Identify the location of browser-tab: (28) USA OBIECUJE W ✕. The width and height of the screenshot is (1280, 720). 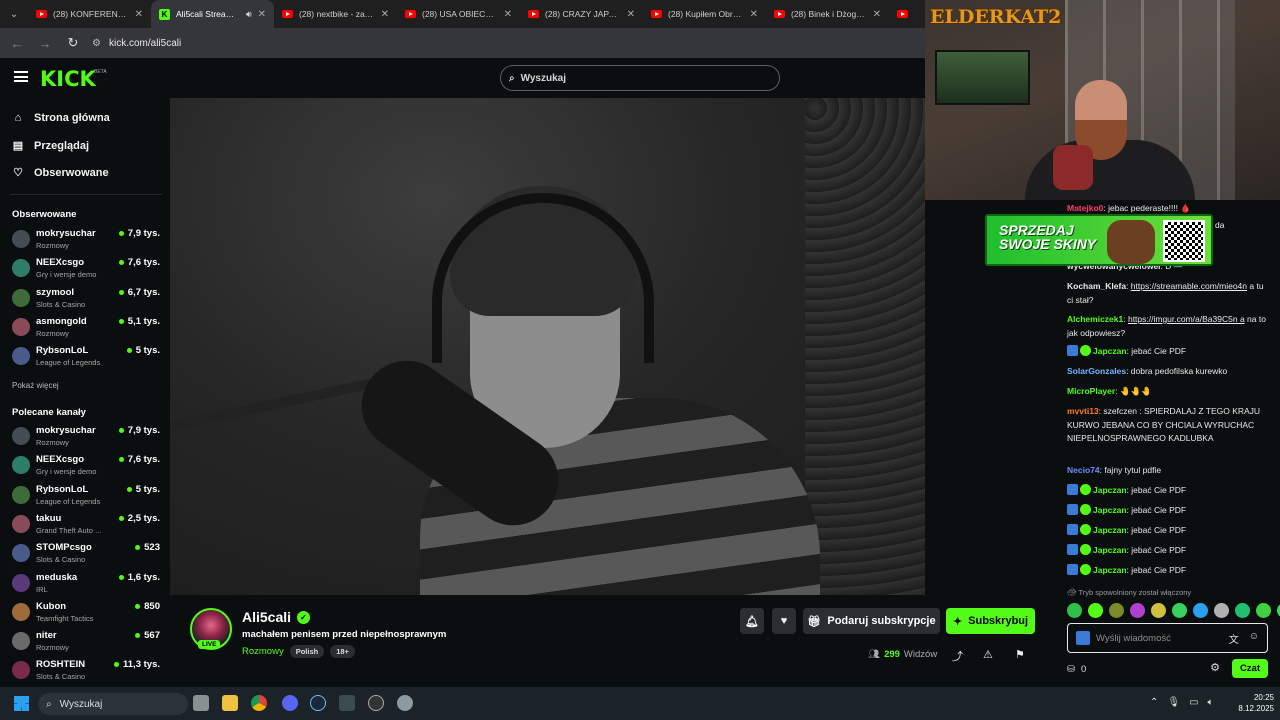
(458, 14).